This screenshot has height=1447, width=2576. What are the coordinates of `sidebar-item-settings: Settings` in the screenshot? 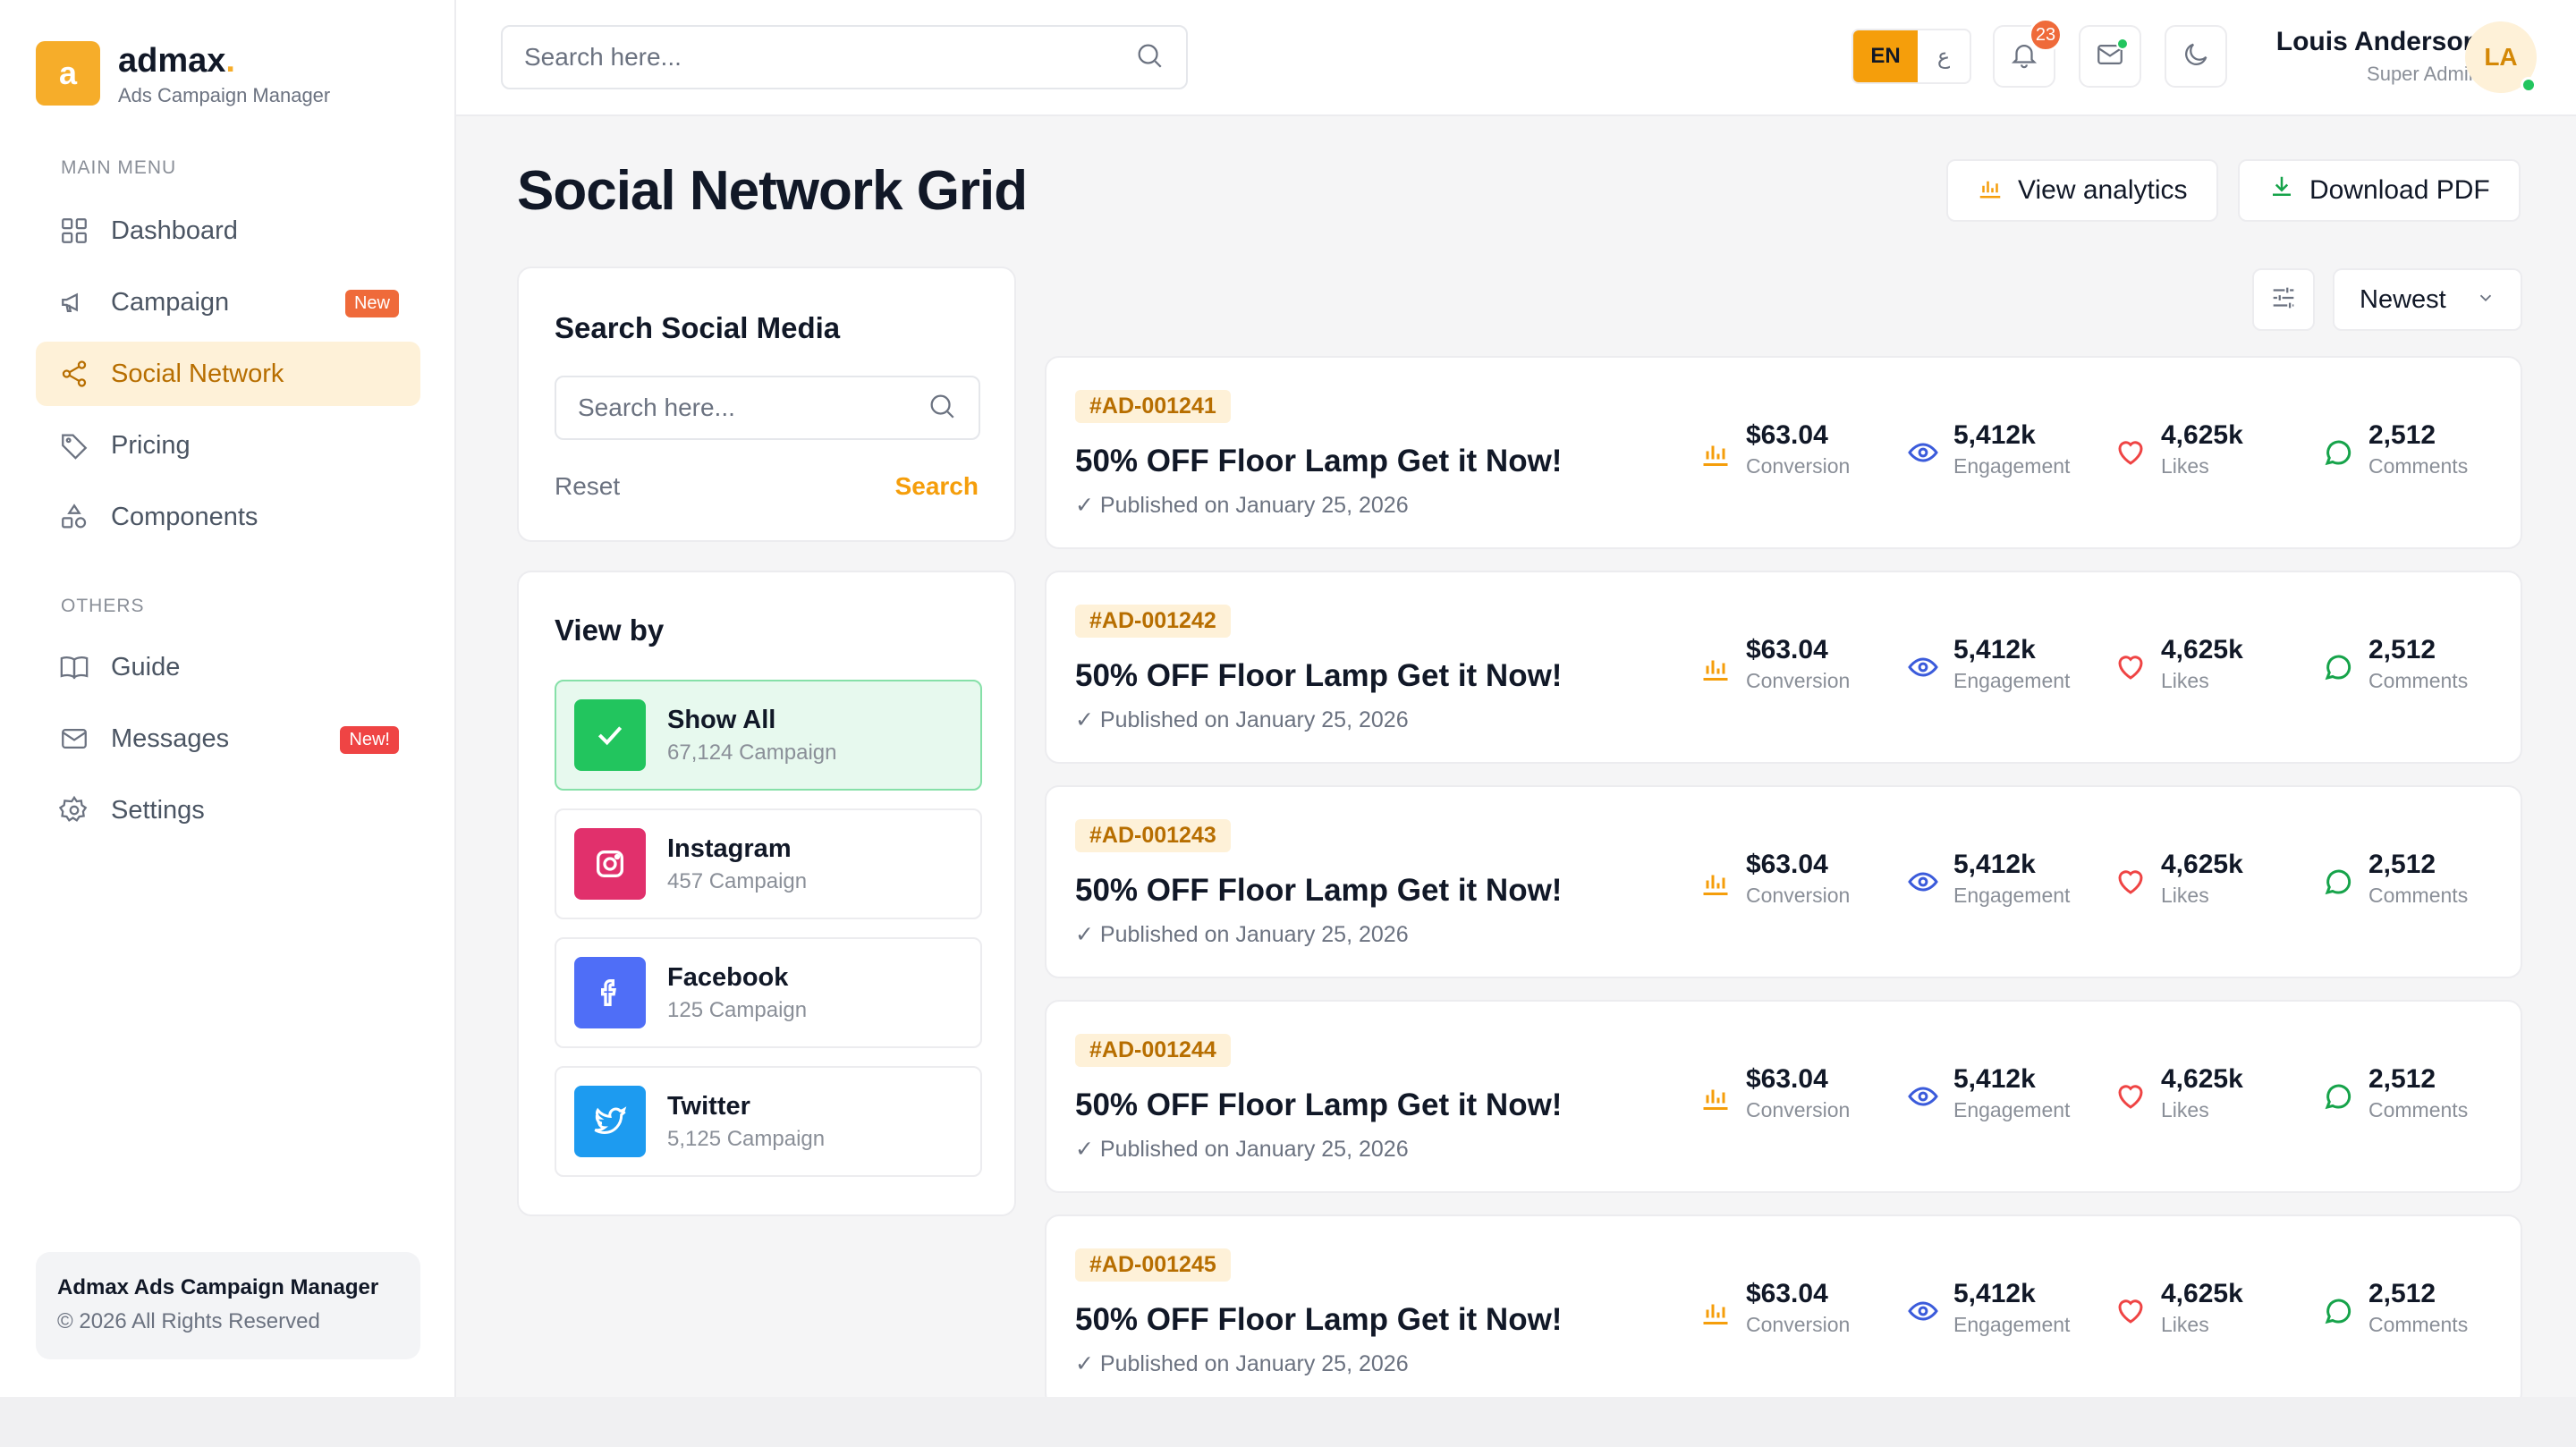 It's located at (228, 810).